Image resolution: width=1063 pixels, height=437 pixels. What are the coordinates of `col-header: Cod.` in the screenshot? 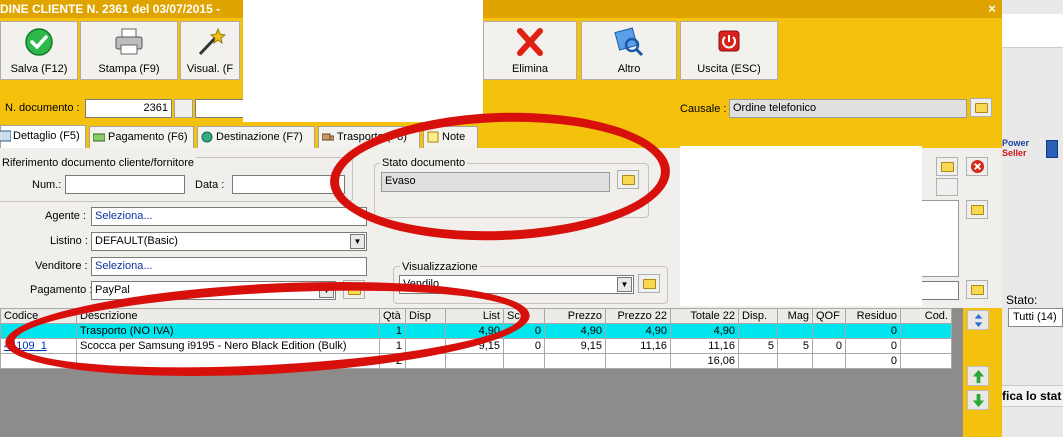 It's located at (926, 316).